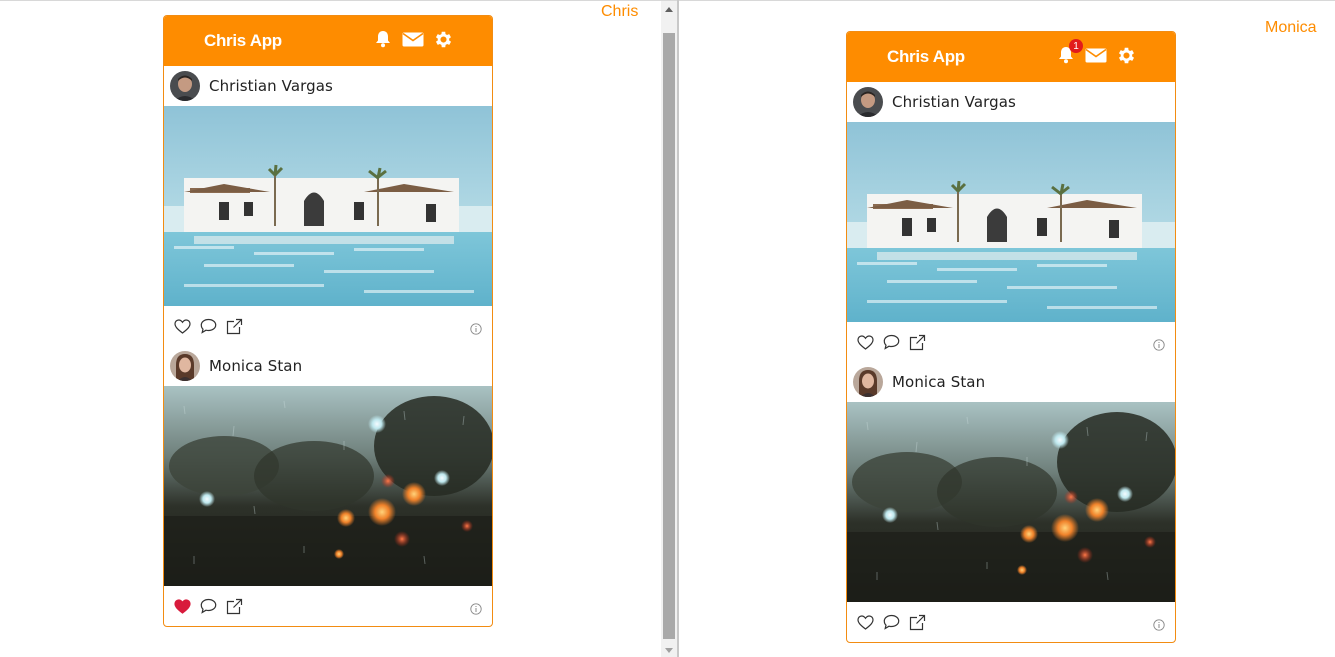 Image resolution: width=1335 pixels, height=657 pixels. I want to click on session-user-label: Monica, so click(1291, 28).